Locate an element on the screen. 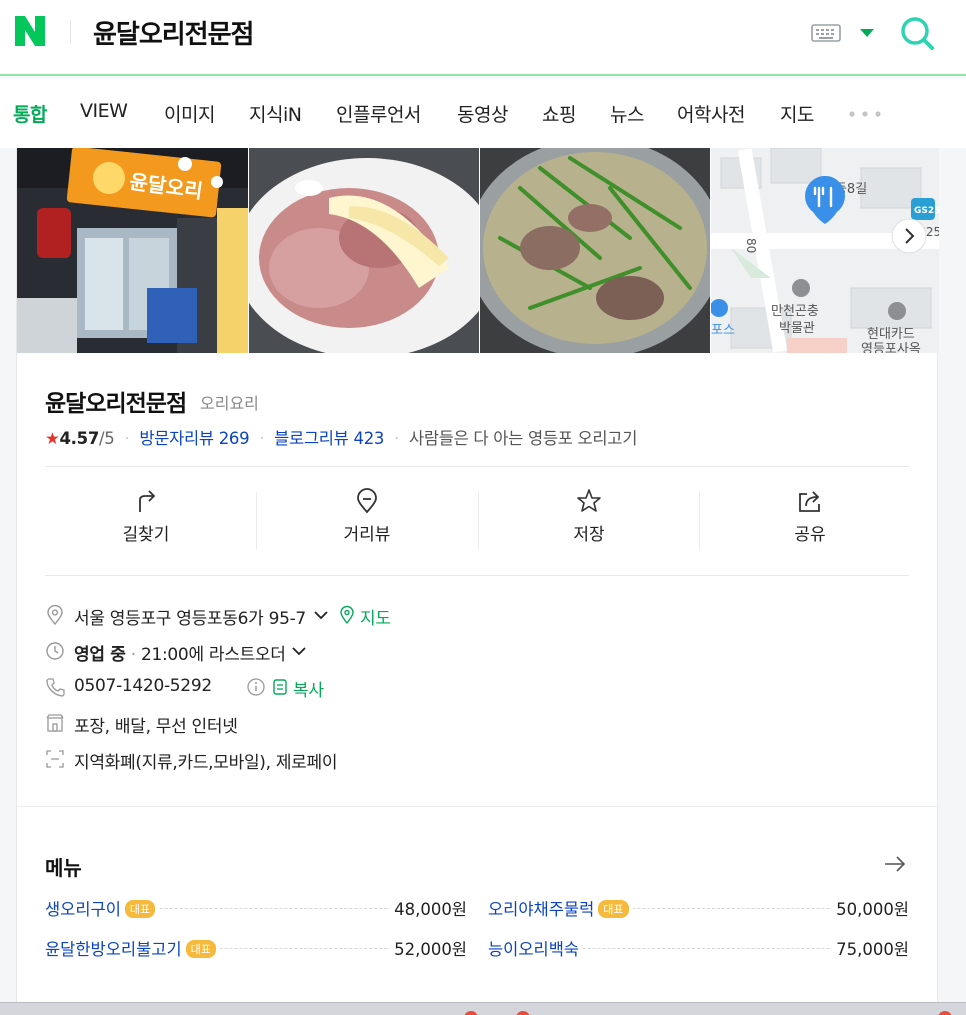  keyboard-icon is located at coordinates (826, 33).